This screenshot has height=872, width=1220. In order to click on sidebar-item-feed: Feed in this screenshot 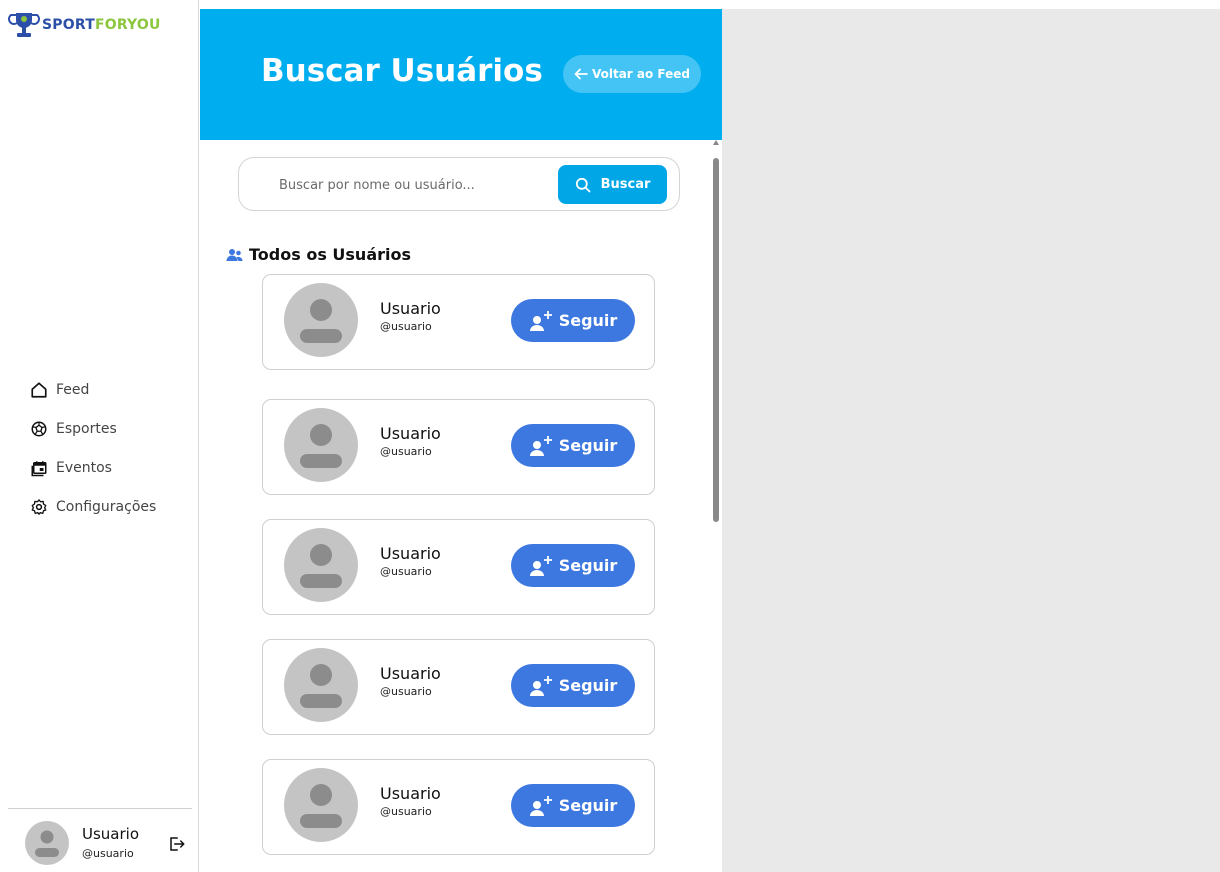, I will do `click(93, 389)`.